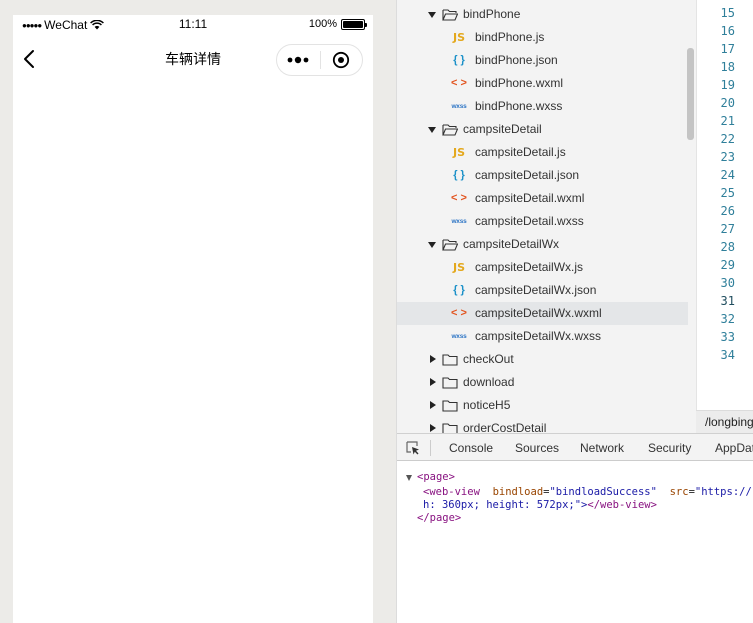 Image resolution: width=753 pixels, height=623 pixels. Describe the element at coordinates (734, 448) in the screenshot. I see `tab-appdata: AppData` at that location.